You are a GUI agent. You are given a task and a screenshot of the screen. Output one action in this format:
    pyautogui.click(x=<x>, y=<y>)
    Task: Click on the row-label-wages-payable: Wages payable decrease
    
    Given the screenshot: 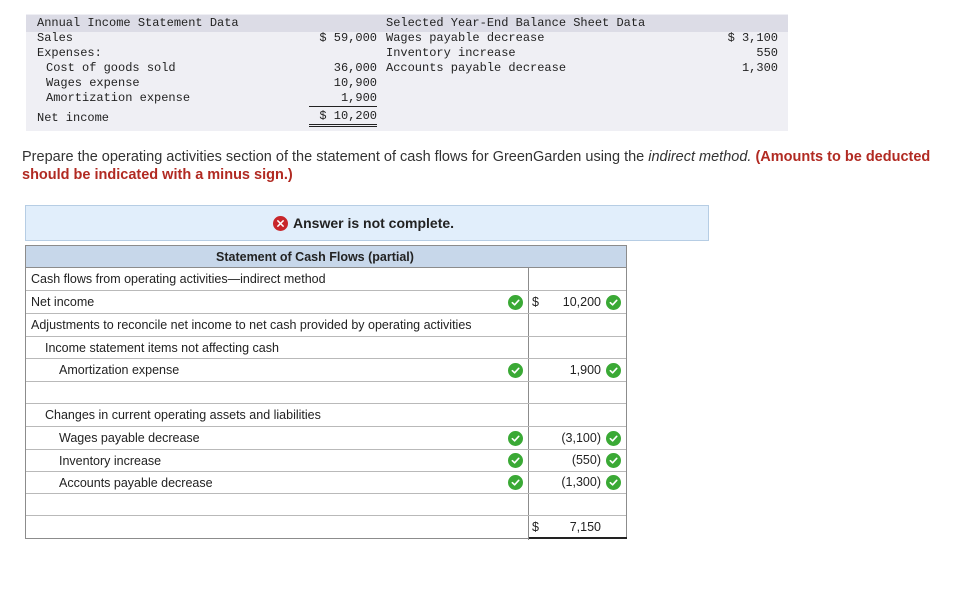 What is the action you would take?
    pyautogui.click(x=129, y=438)
    